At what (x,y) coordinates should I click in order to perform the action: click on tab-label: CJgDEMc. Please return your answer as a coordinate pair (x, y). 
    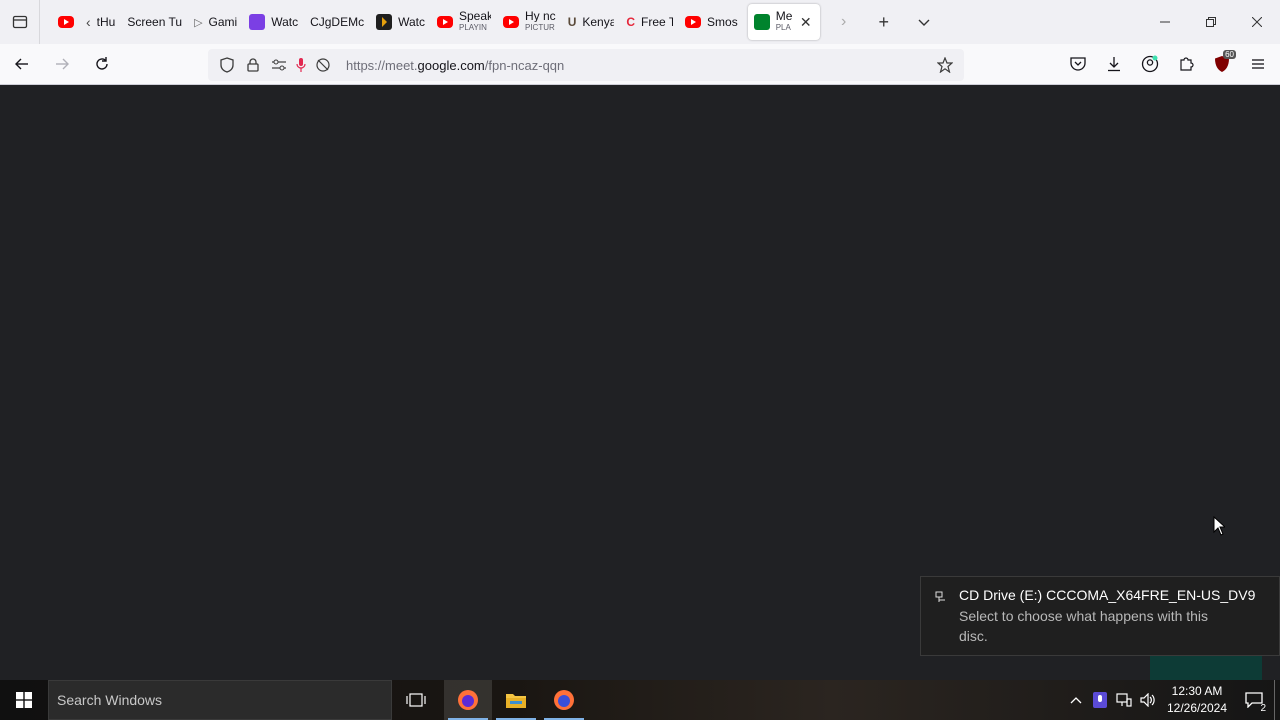
    Looking at the image, I should click on (337, 22).